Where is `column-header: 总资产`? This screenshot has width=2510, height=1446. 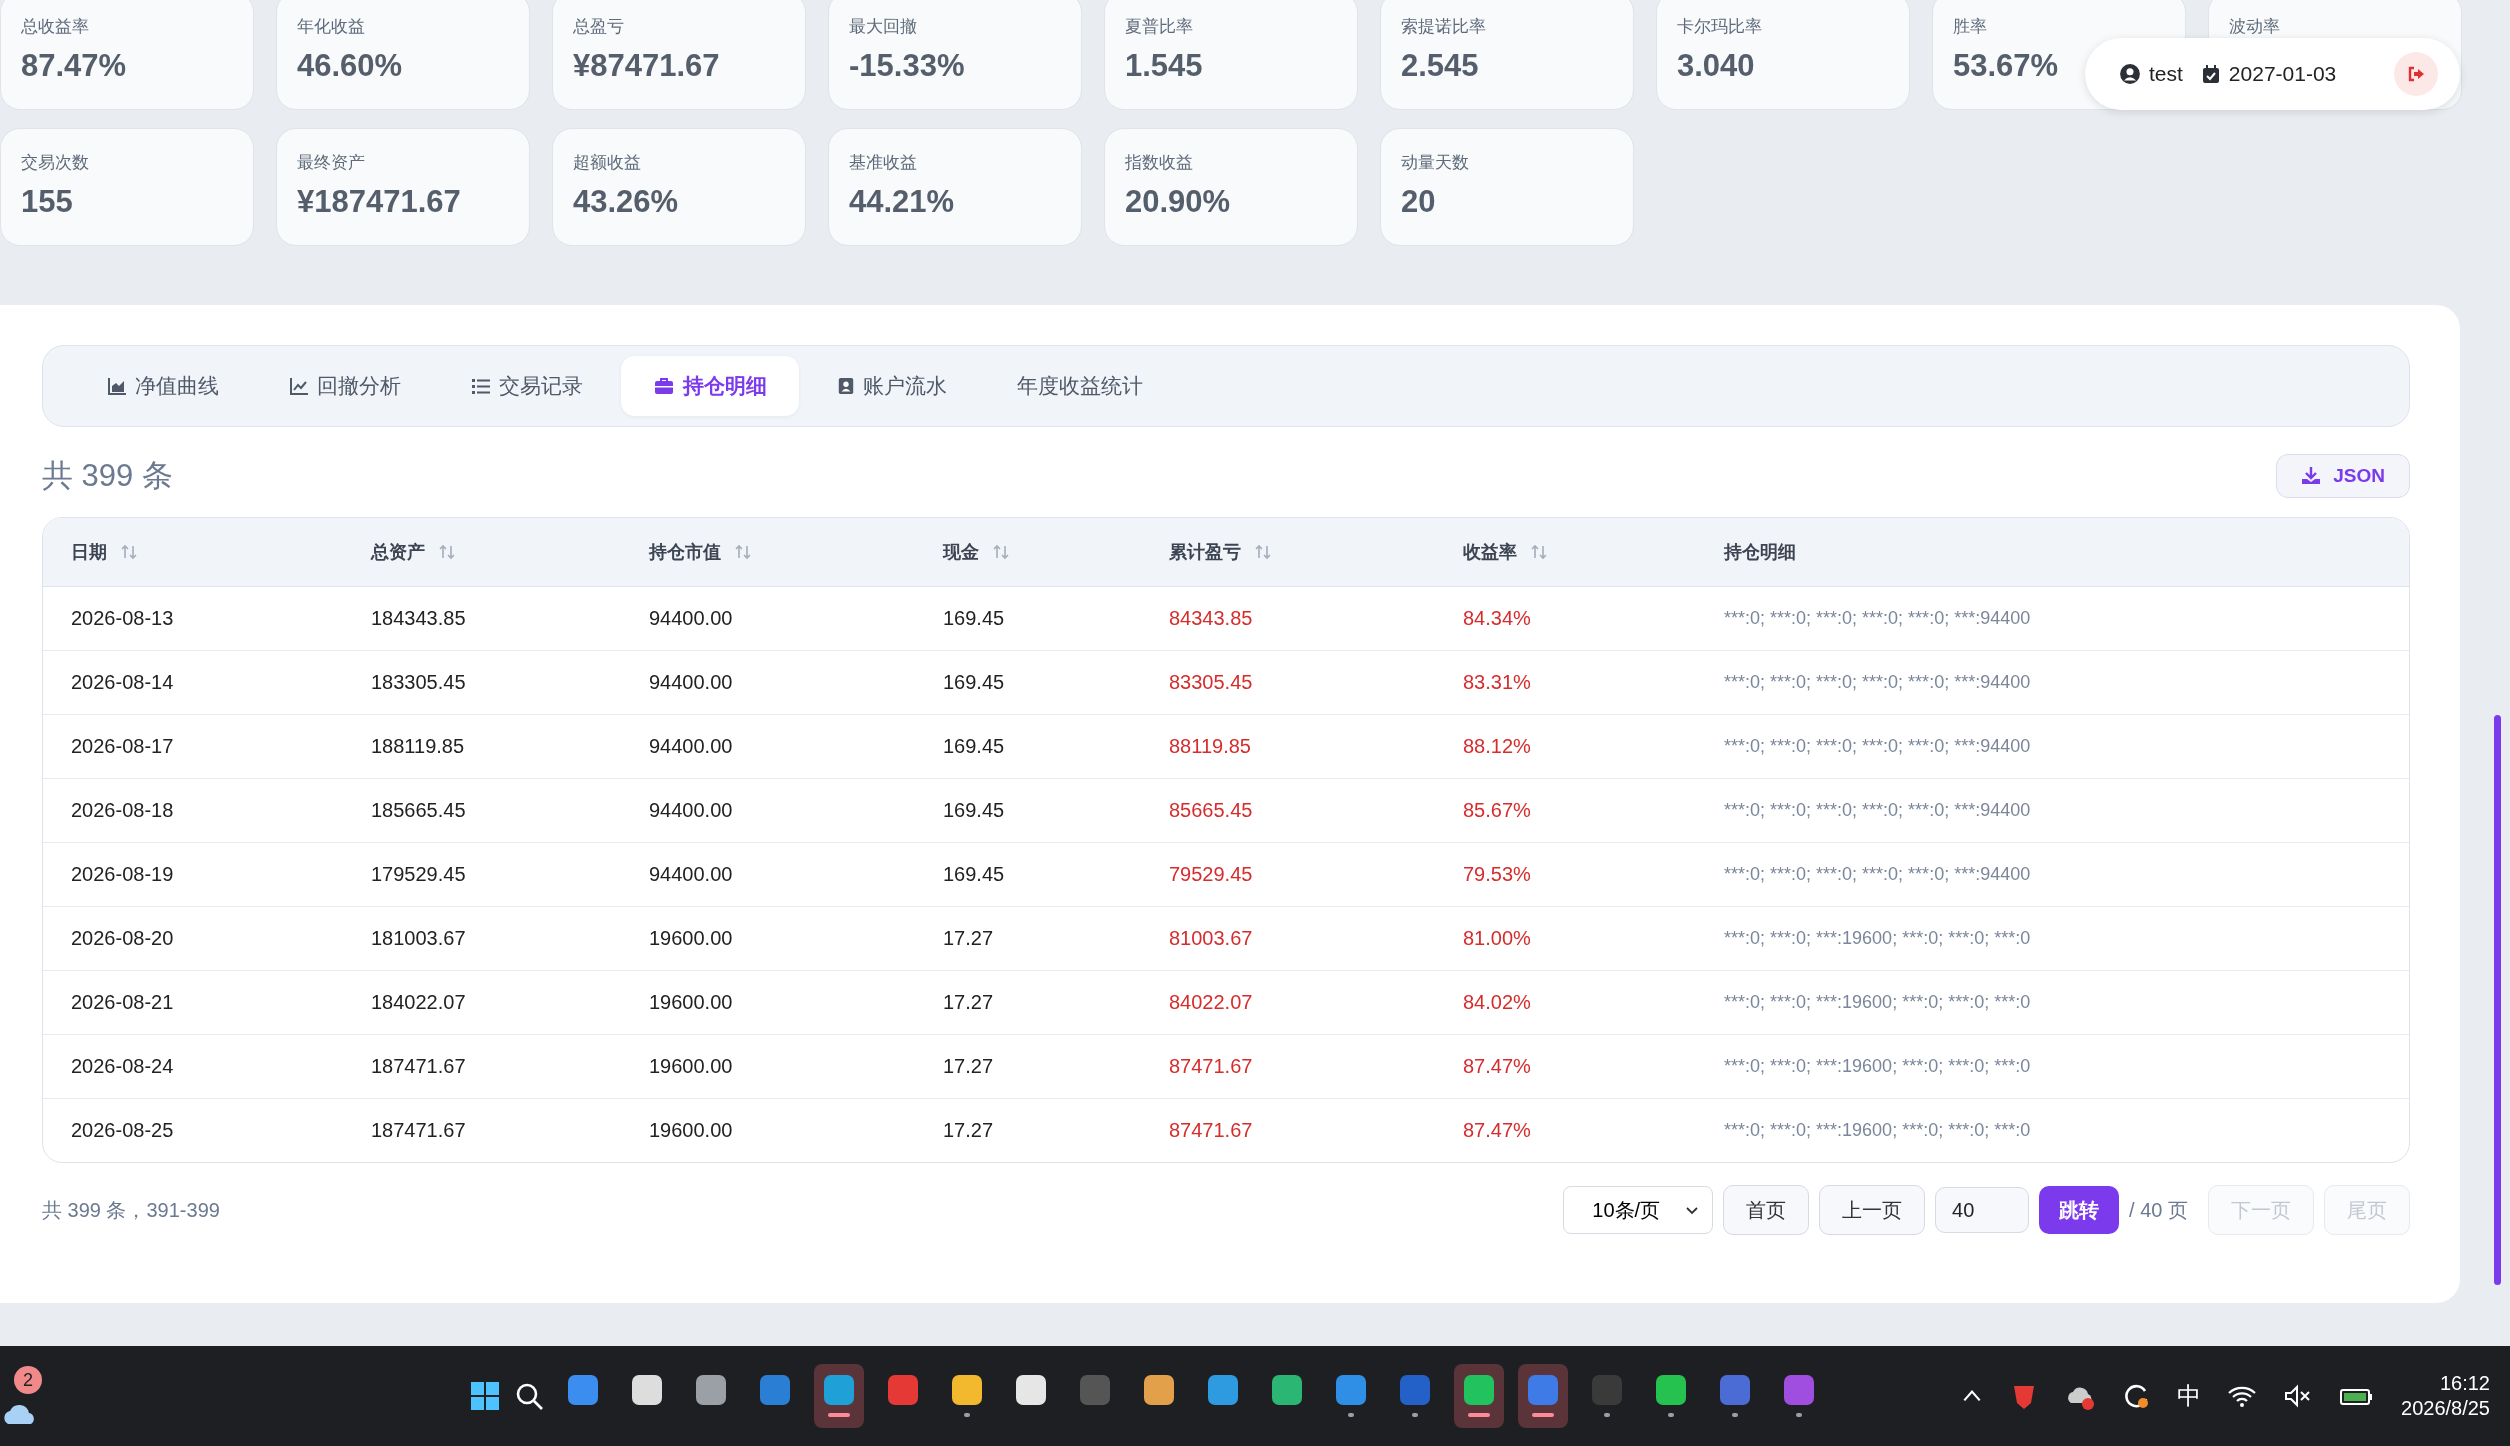
column-header: 总资产 is located at coordinates (398, 552).